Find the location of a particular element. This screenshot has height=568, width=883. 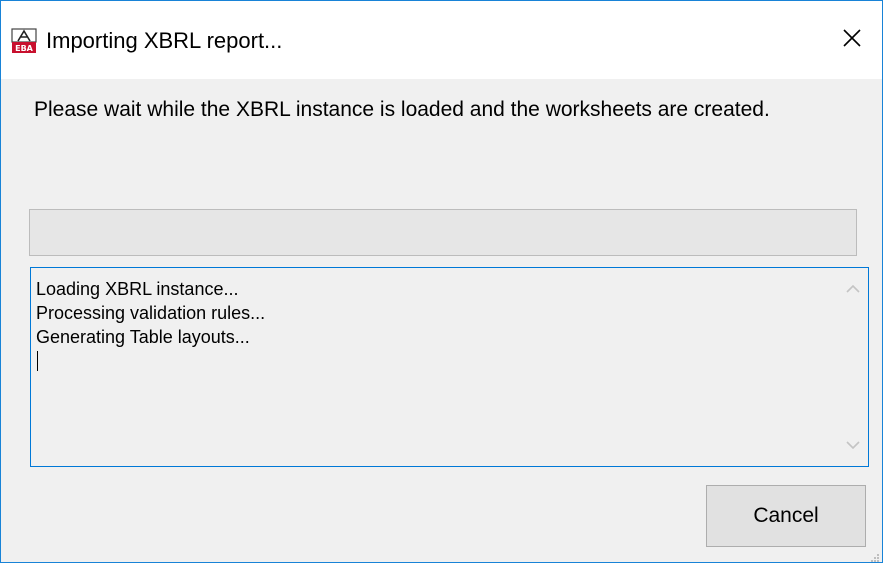

close-button is located at coordinates (852, 40).